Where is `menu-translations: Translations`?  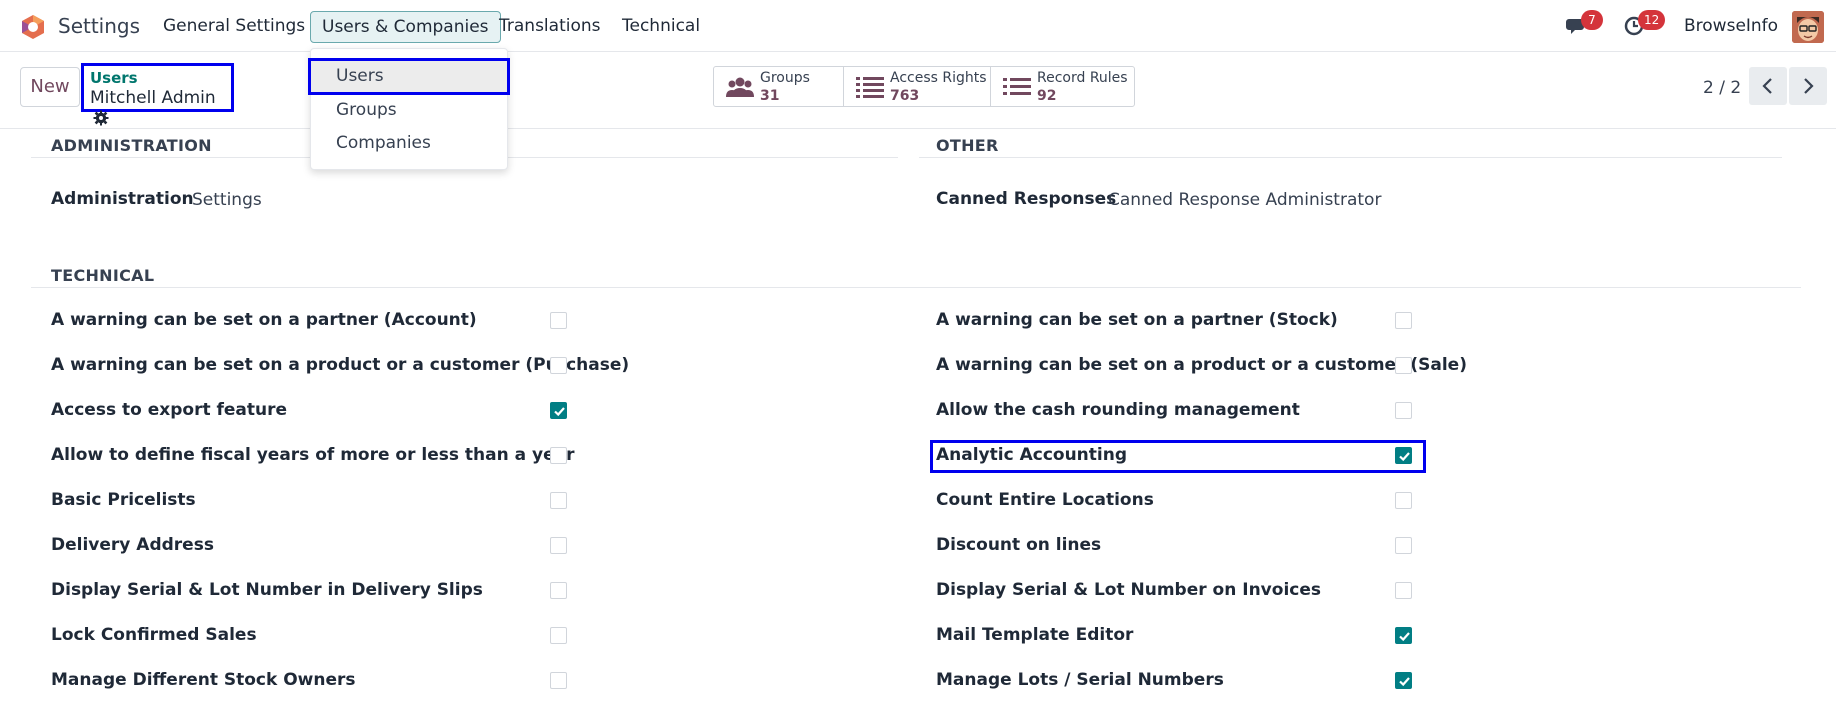 menu-translations: Translations is located at coordinates (550, 26).